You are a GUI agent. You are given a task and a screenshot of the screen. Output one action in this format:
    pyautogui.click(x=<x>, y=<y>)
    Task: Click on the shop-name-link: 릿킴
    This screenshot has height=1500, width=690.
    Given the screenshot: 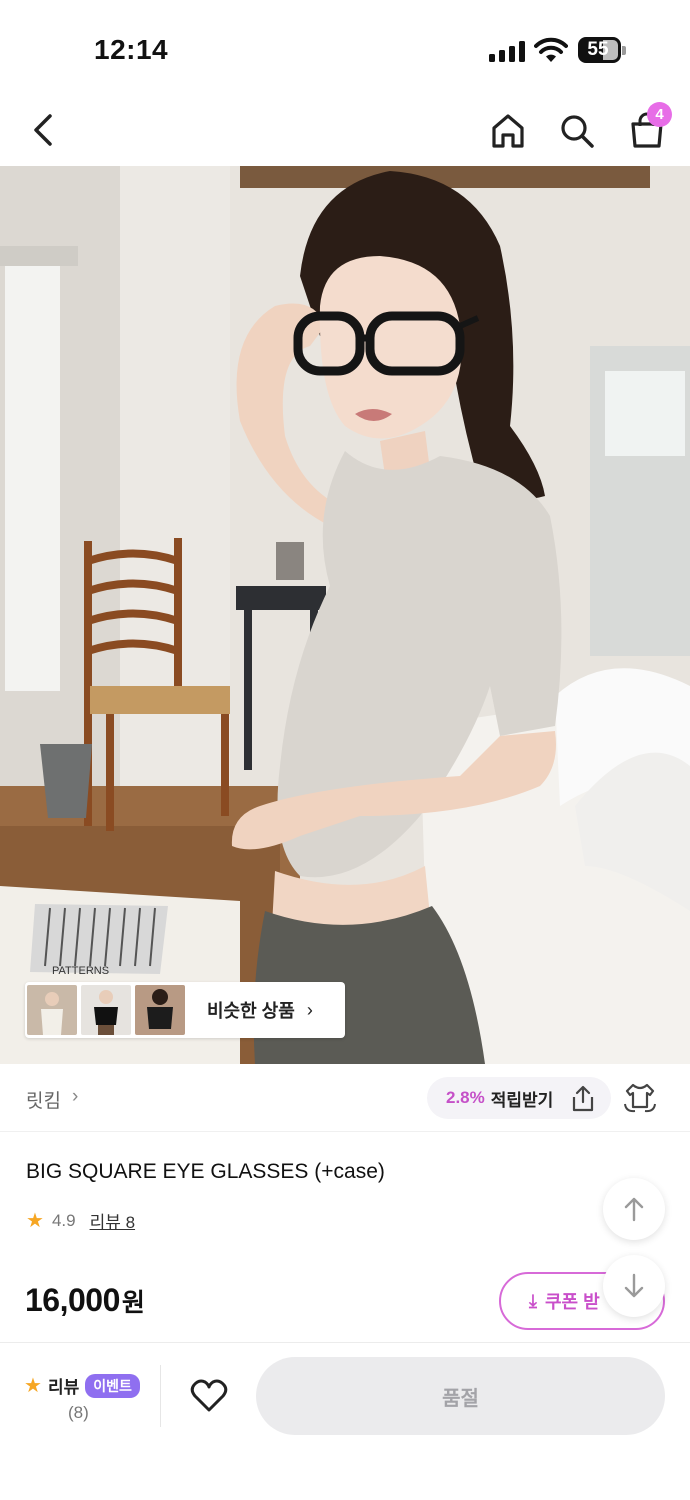 What is the action you would take?
    pyautogui.click(x=43, y=1099)
    